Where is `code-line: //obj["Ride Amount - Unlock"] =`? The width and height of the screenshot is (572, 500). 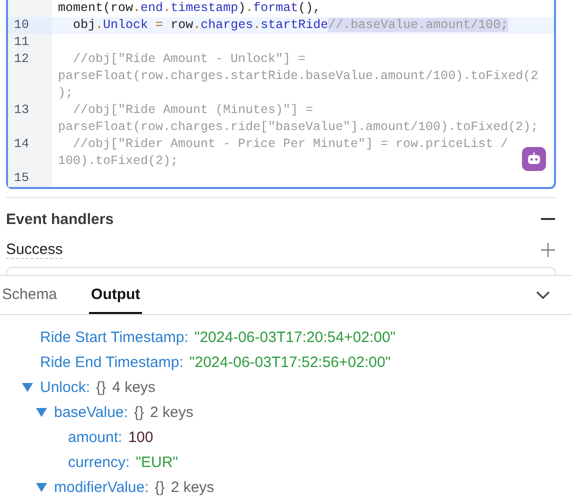 code-line: //obj["Ride Amount - Unlock"] = is located at coordinates (189, 59).